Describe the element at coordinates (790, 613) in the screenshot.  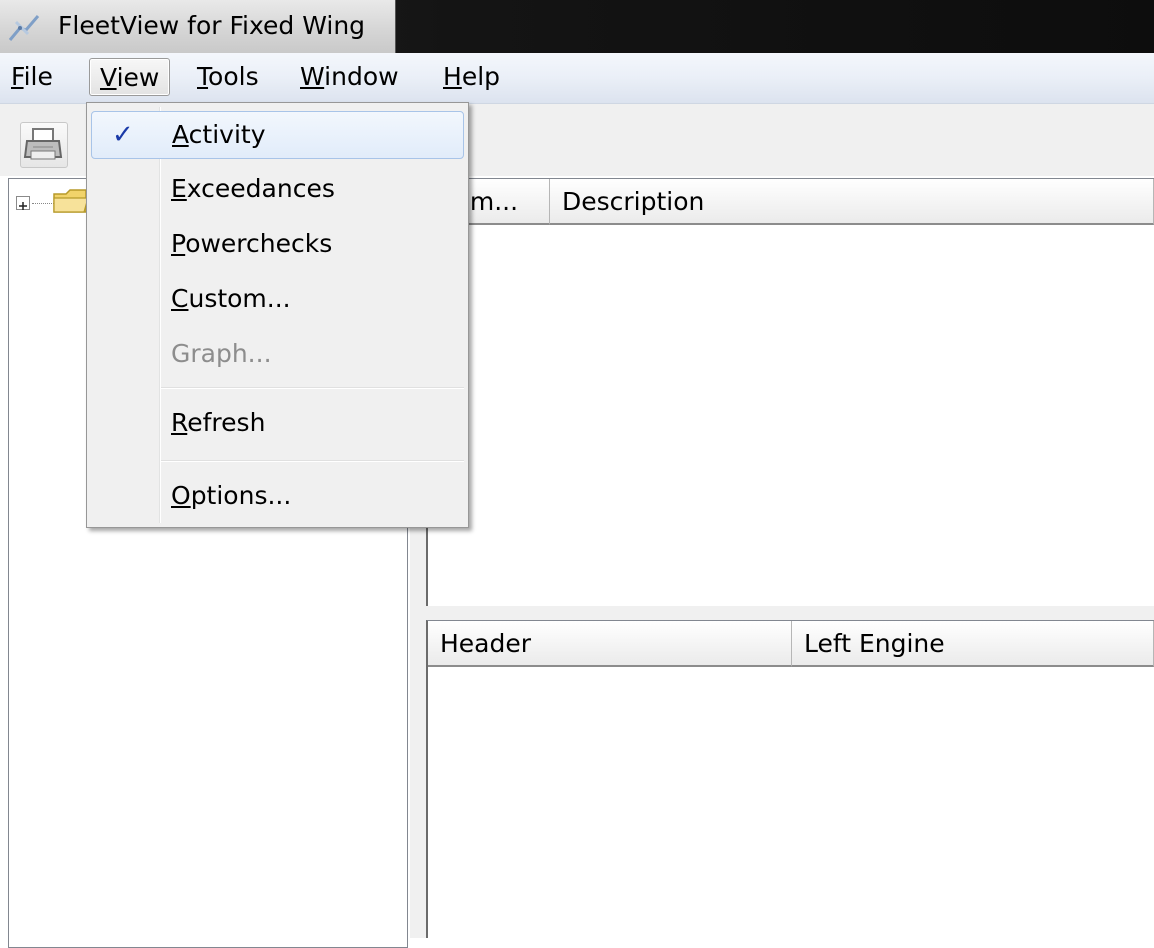
I see `horizontal-splitter` at that location.